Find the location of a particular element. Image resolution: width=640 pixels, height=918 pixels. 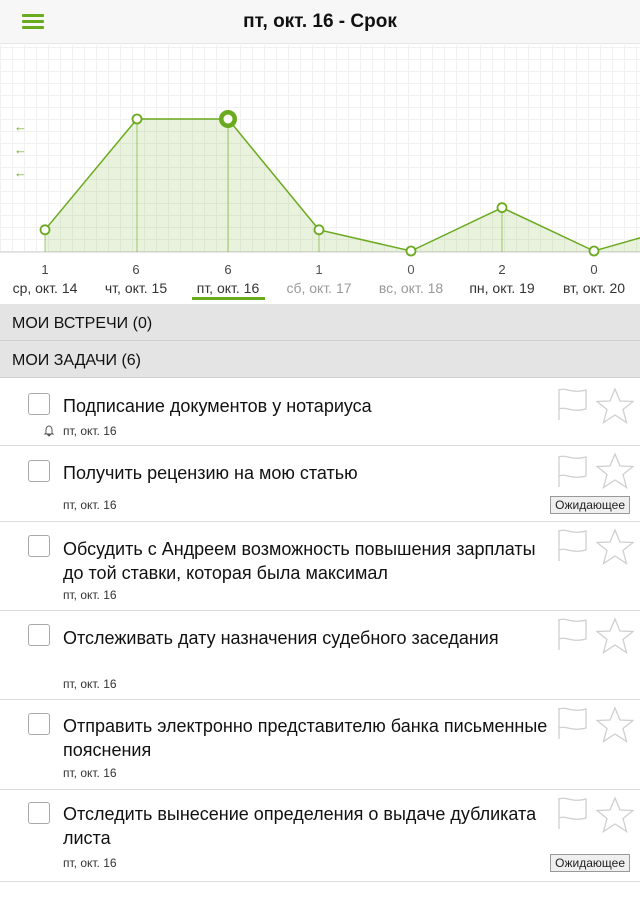

day-label: чт, окт. 15 is located at coordinates (136, 288).